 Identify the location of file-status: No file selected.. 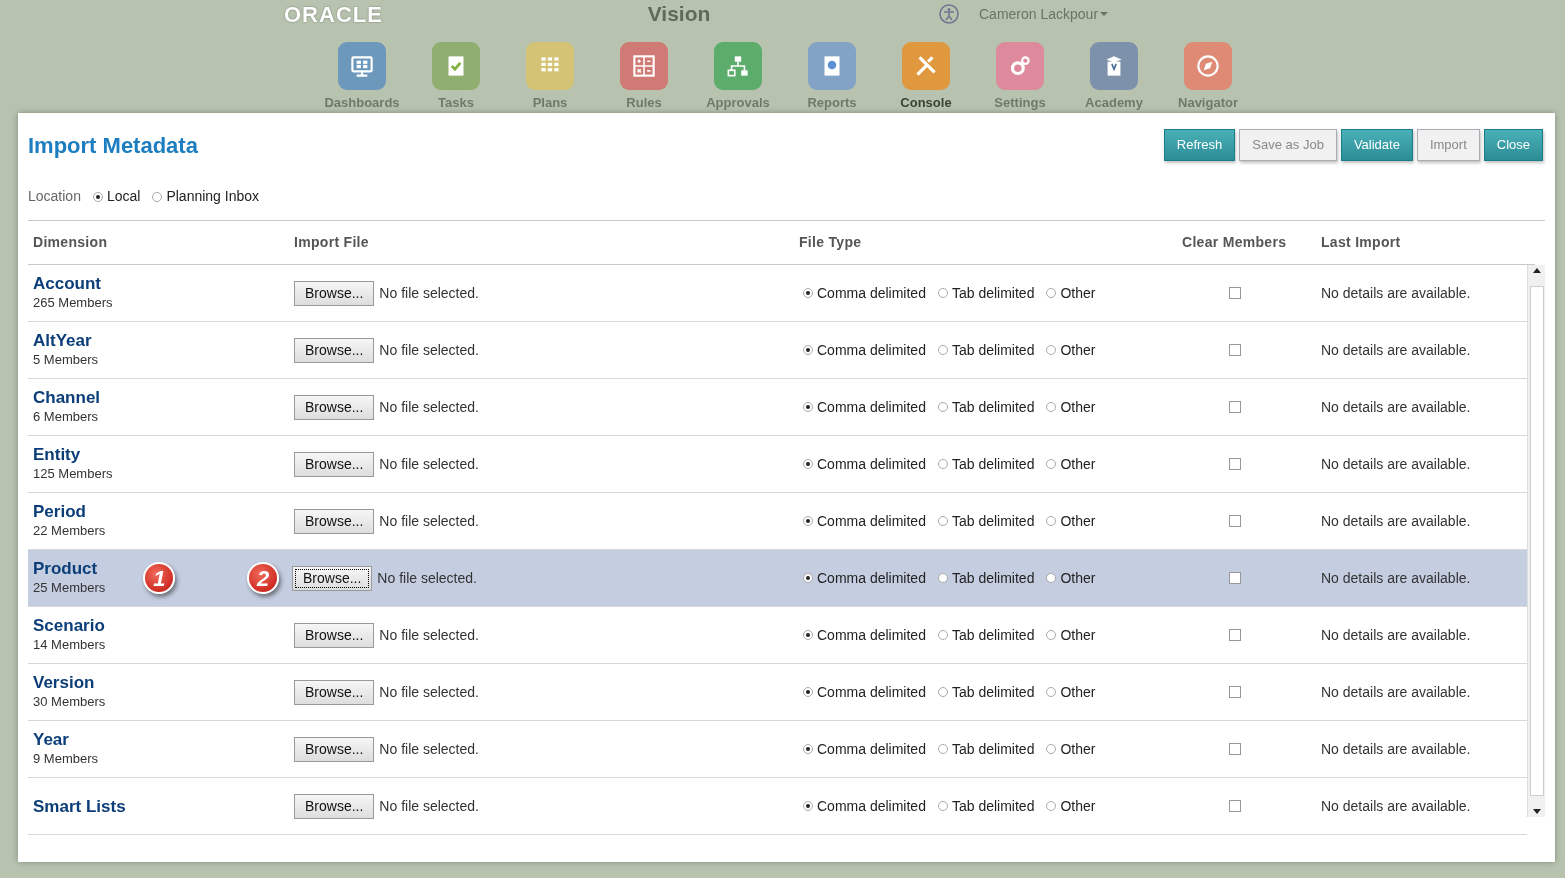
(429, 749).